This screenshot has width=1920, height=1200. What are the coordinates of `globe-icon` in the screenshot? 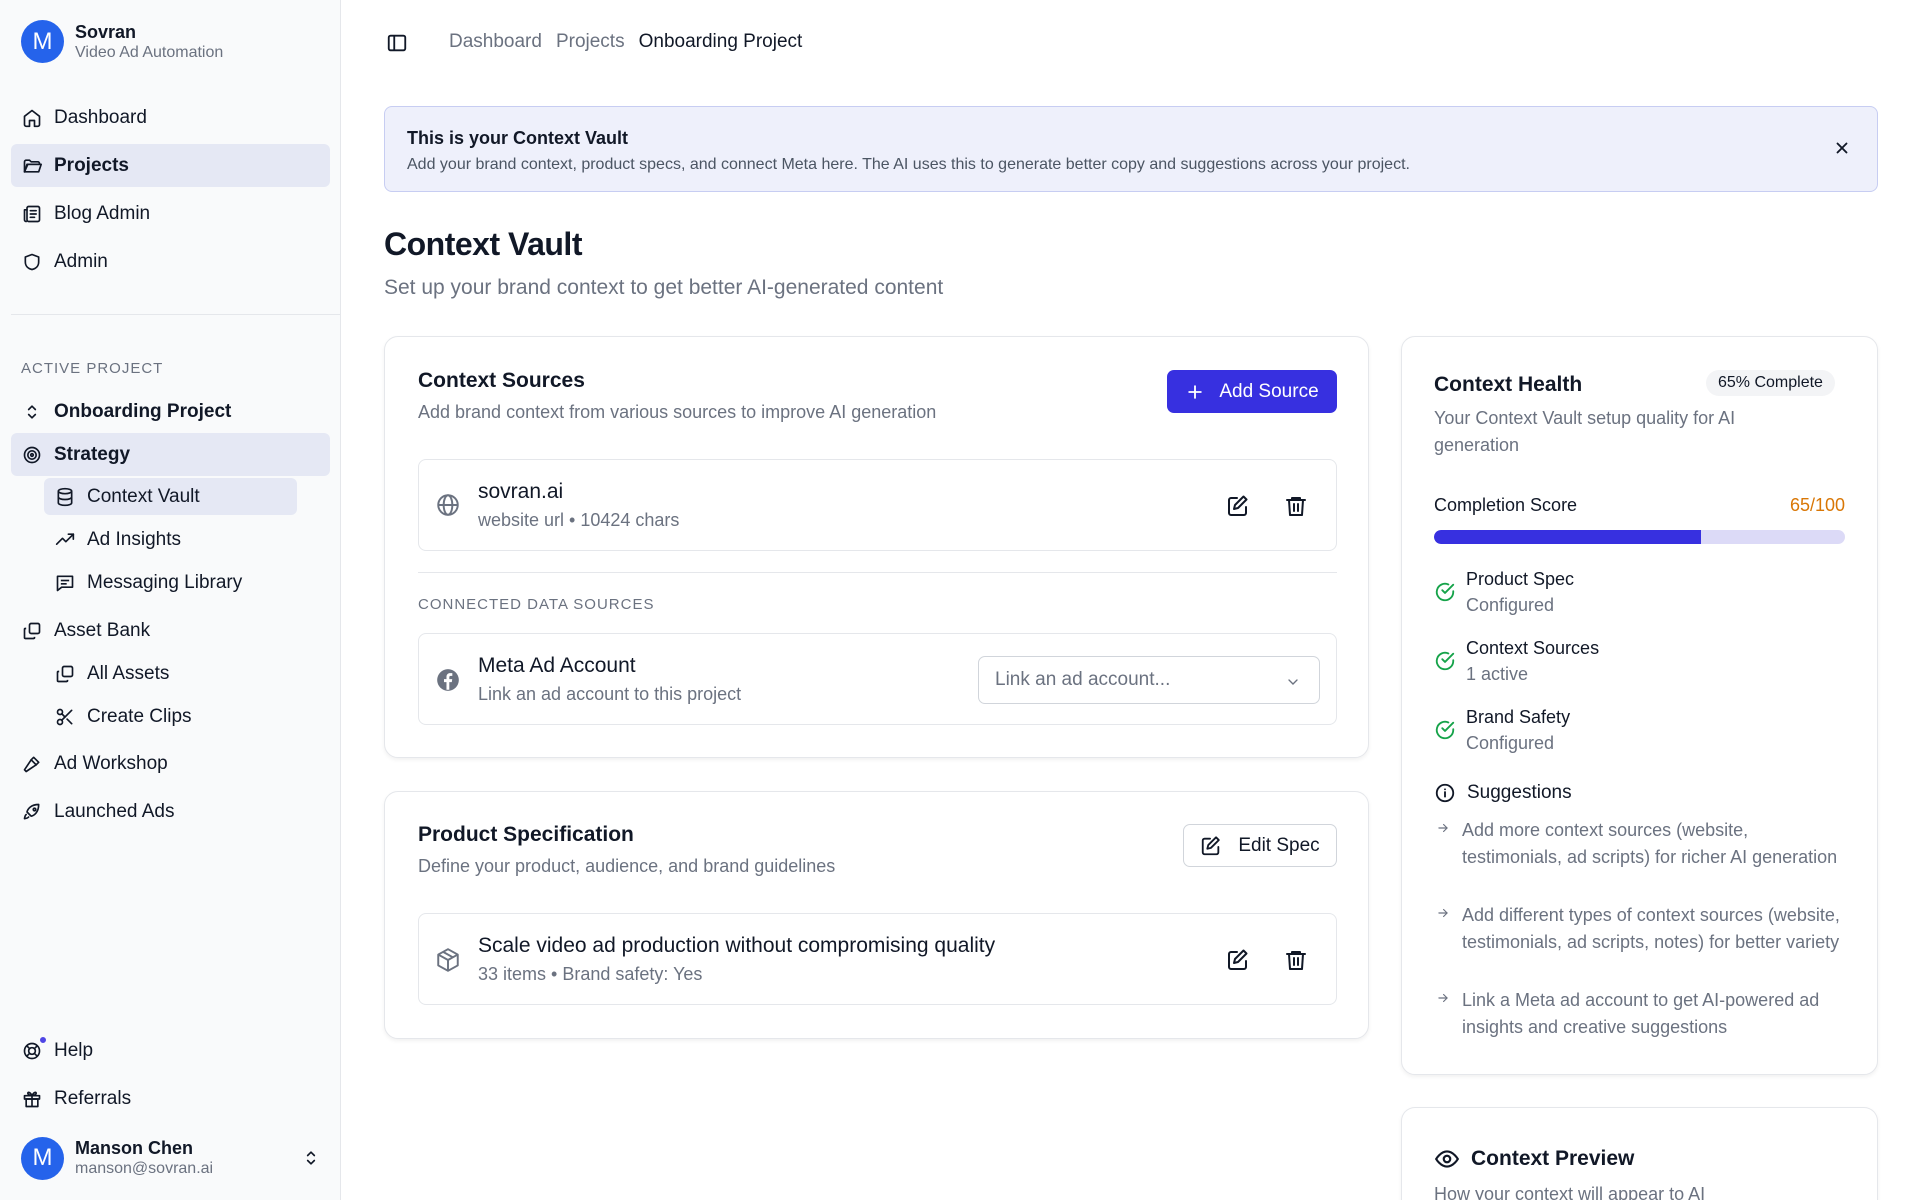 It's located at (448, 505).